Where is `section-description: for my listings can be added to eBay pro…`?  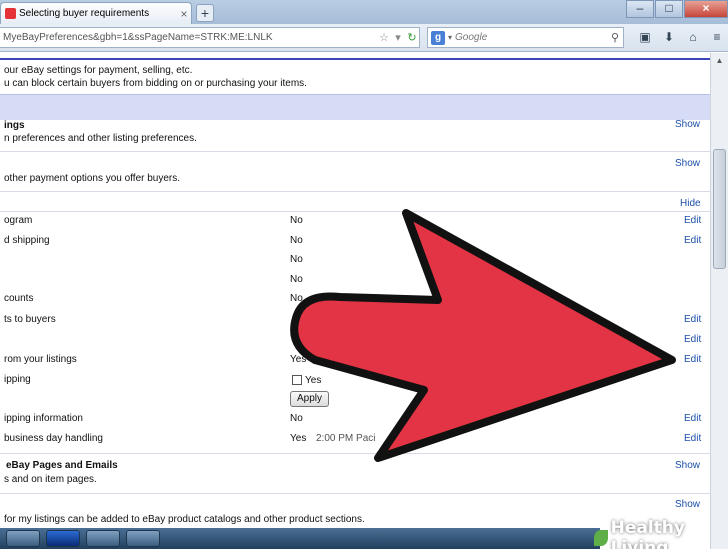
section-description: for my listings can be added to eBay pro… is located at coordinates (184, 519).